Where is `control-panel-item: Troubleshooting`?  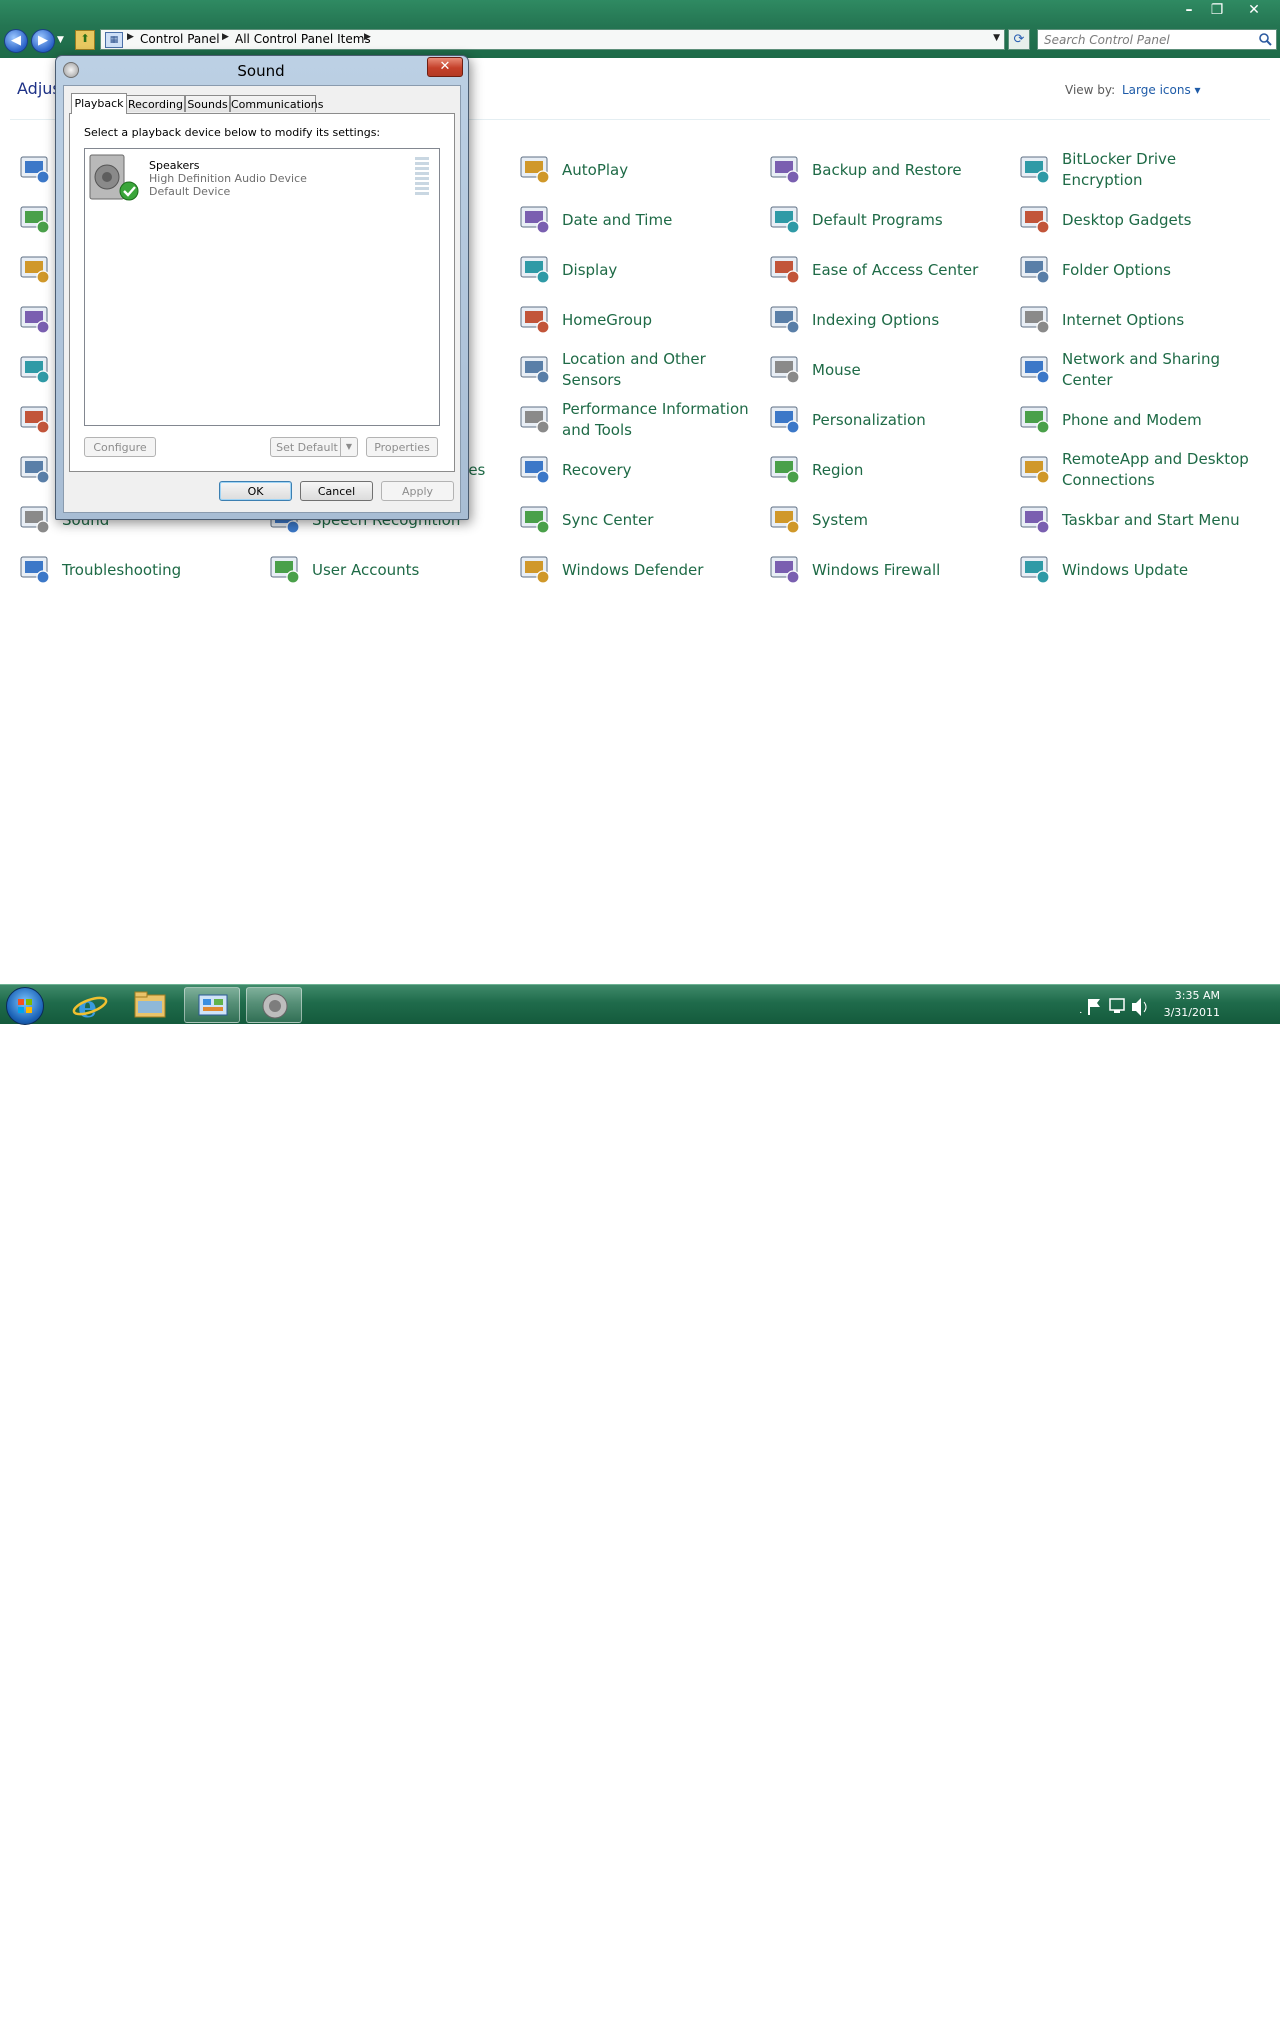 control-panel-item: Troubleshooting is located at coordinates (138, 570).